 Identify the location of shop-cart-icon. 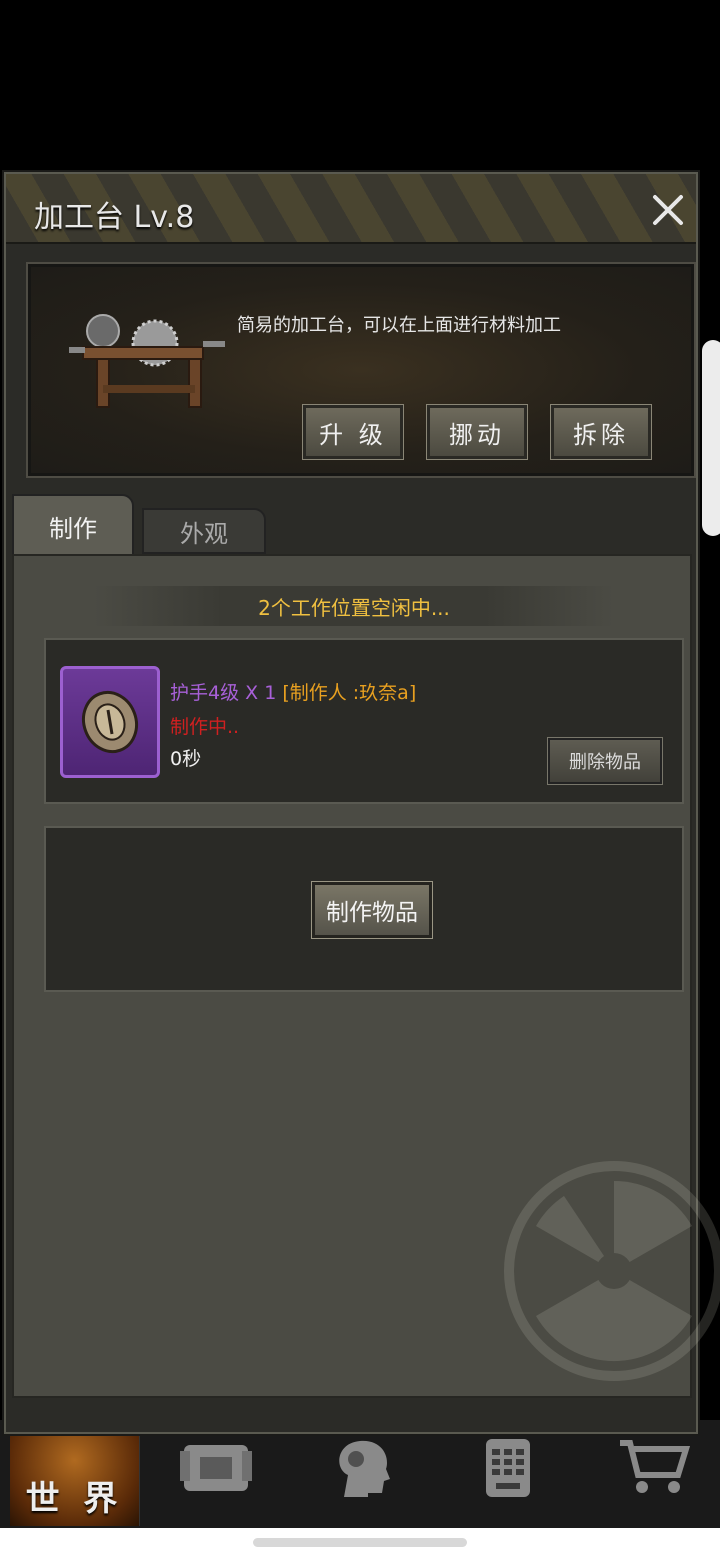
(654, 1467).